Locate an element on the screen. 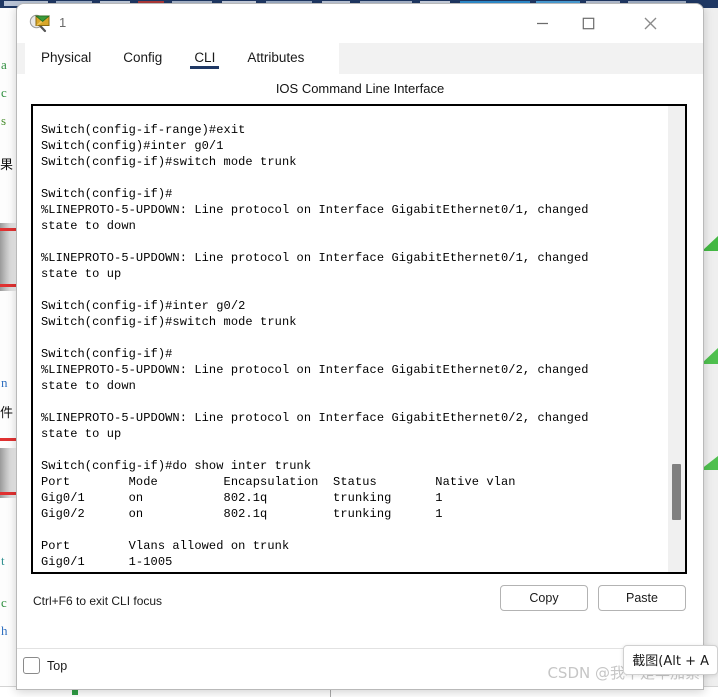 The width and height of the screenshot is (718, 697). dialog-footer: Top is located at coordinates (360, 668).